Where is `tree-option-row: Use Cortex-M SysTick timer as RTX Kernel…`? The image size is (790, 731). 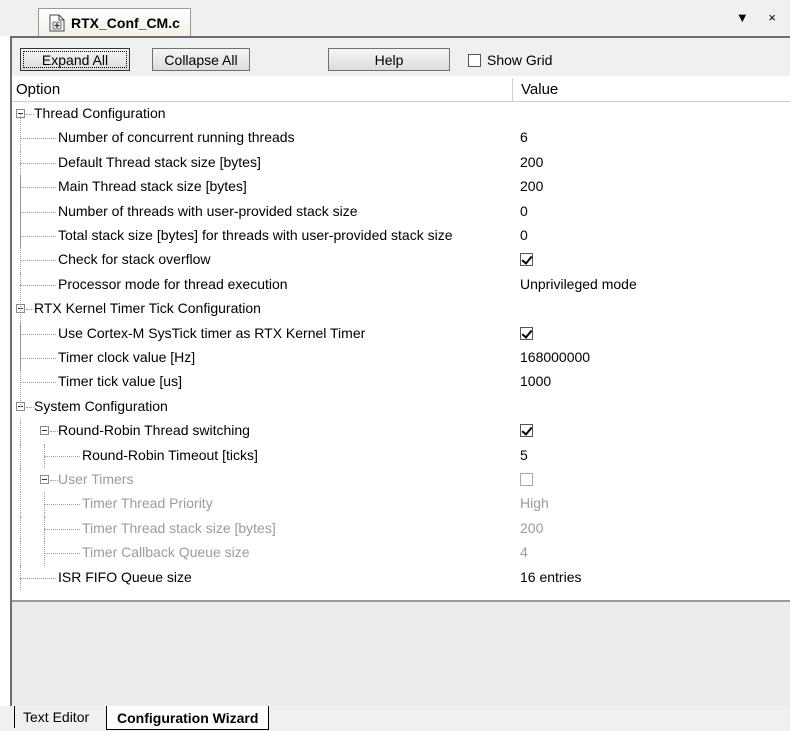 tree-option-row: Use Cortex-M SysTick timer as RTX Kernel… is located at coordinates (401, 333).